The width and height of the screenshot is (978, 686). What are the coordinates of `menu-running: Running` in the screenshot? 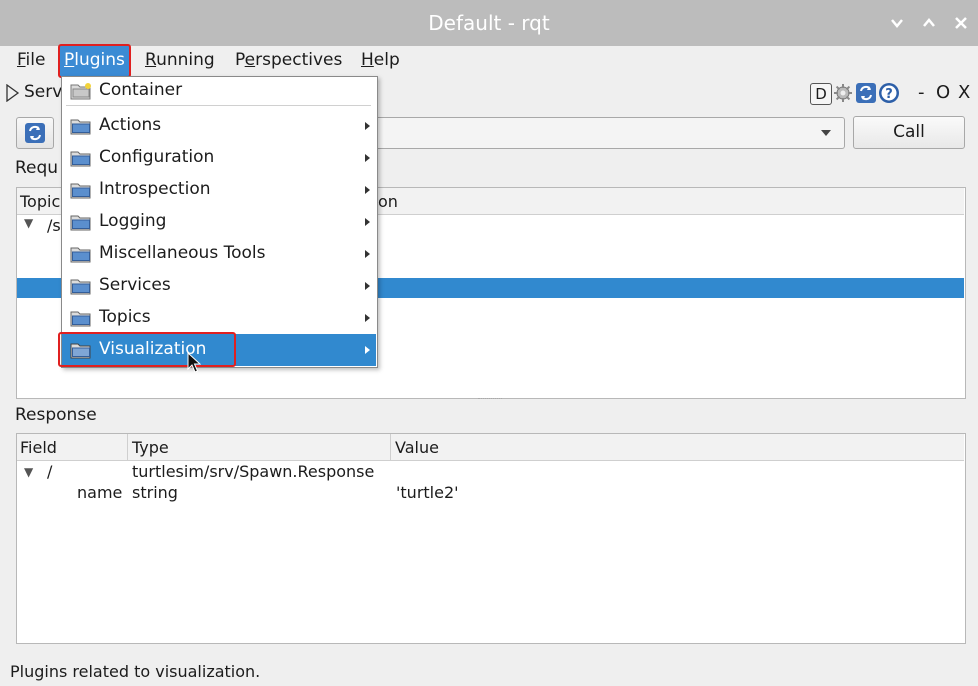 It's located at (180, 61).